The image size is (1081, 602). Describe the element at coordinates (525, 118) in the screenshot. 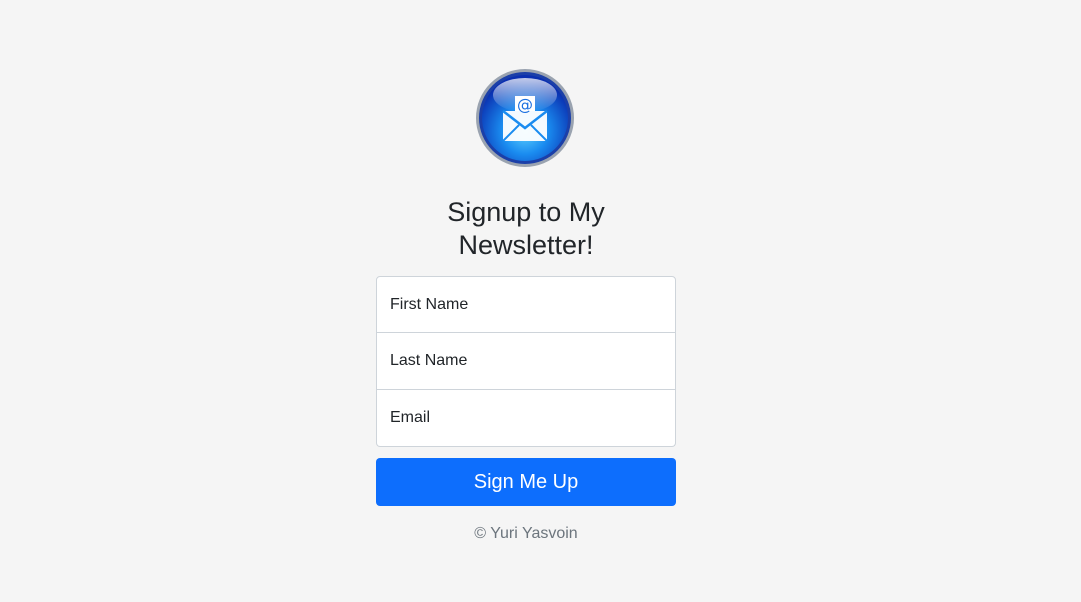

I see `newsletter-envelope-icon: @` at that location.